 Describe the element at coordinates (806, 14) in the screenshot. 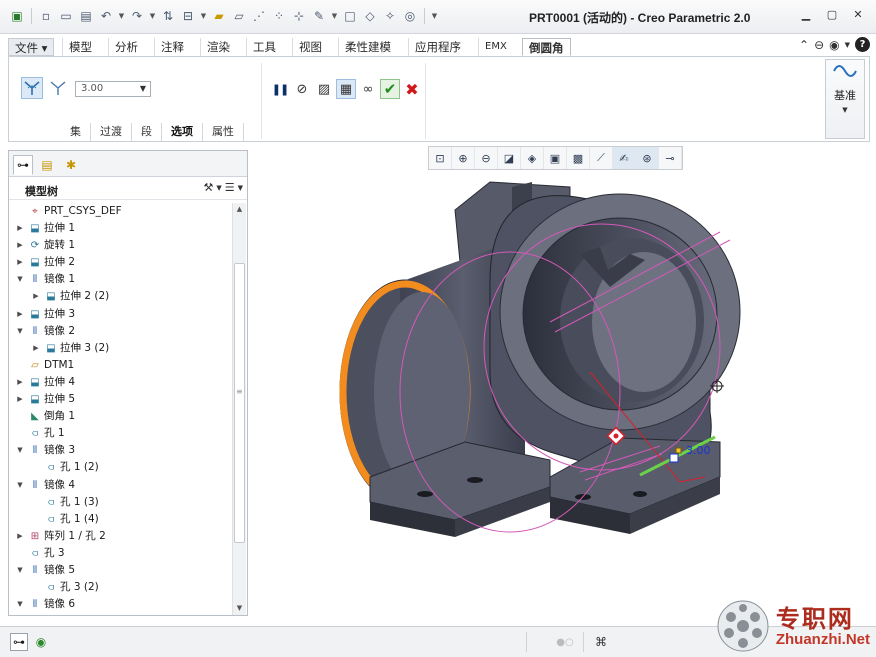

I see `minimize-icon: ▁` at that location.